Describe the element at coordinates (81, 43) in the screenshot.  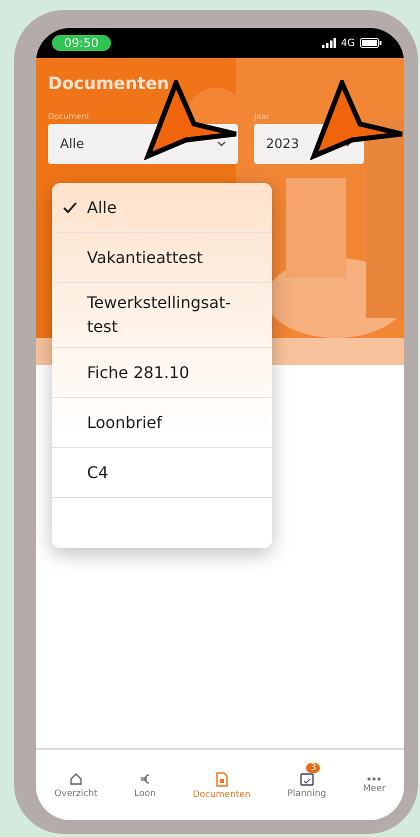
I see `status-time: 09:50` at that location.